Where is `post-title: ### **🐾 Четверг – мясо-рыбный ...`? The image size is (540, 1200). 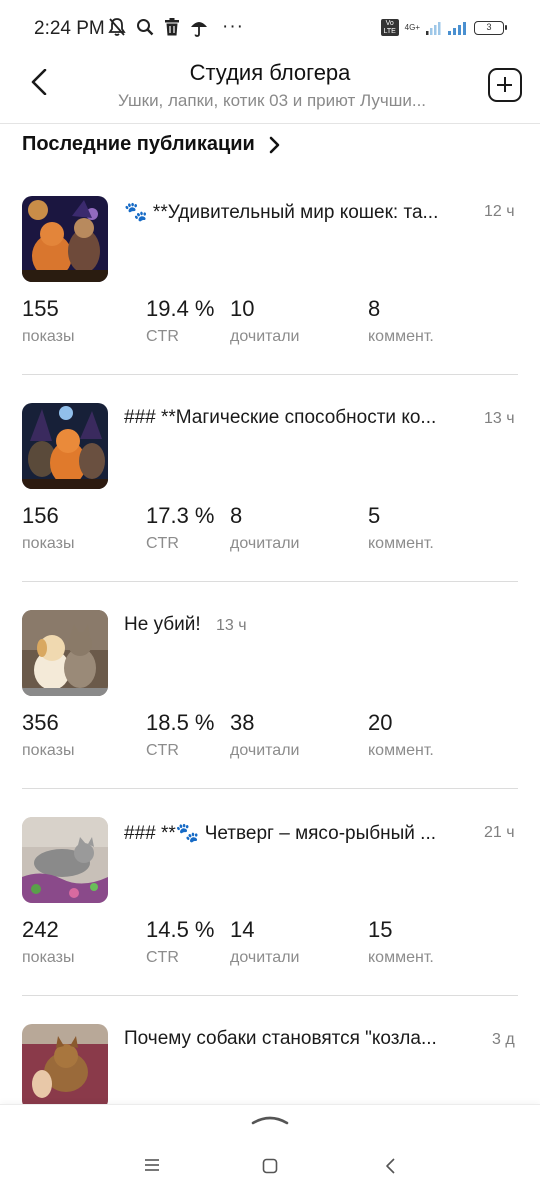 post-title: ### **🐾 Четверг – мясо-рыбный ... is located at coordinates (280, 833).